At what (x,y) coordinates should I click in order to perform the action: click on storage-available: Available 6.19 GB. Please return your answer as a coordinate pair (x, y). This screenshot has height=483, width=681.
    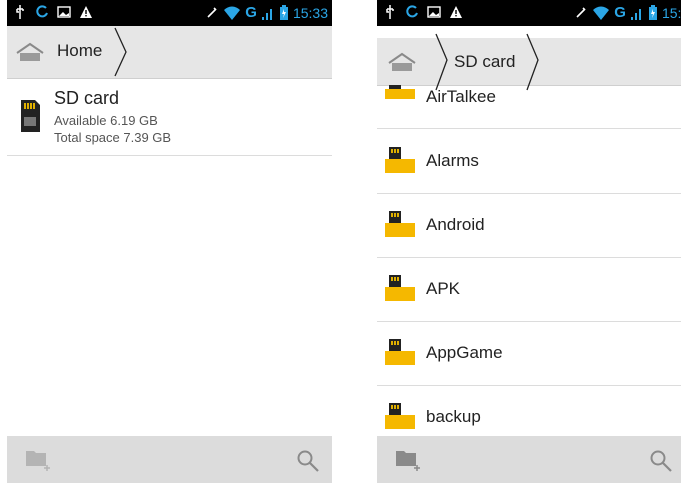
    Looking at the image, I should click on (106, 120).